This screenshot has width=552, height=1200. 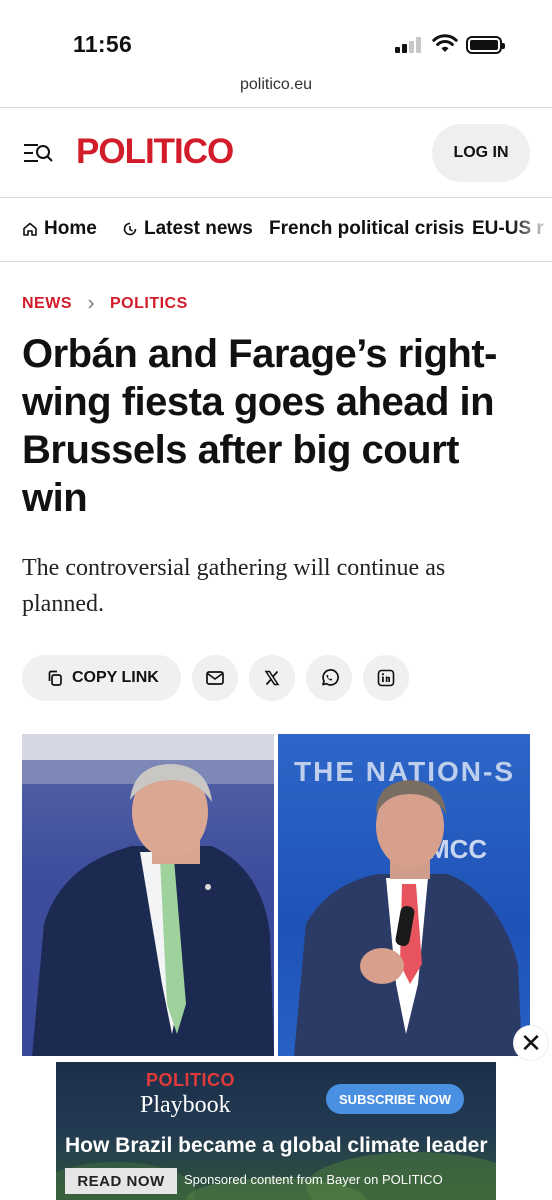 What do you see at coordinates (531, 1043) in the screenshot?
I see `close-ad-button: ✕` at bounding box center [531, 1043].